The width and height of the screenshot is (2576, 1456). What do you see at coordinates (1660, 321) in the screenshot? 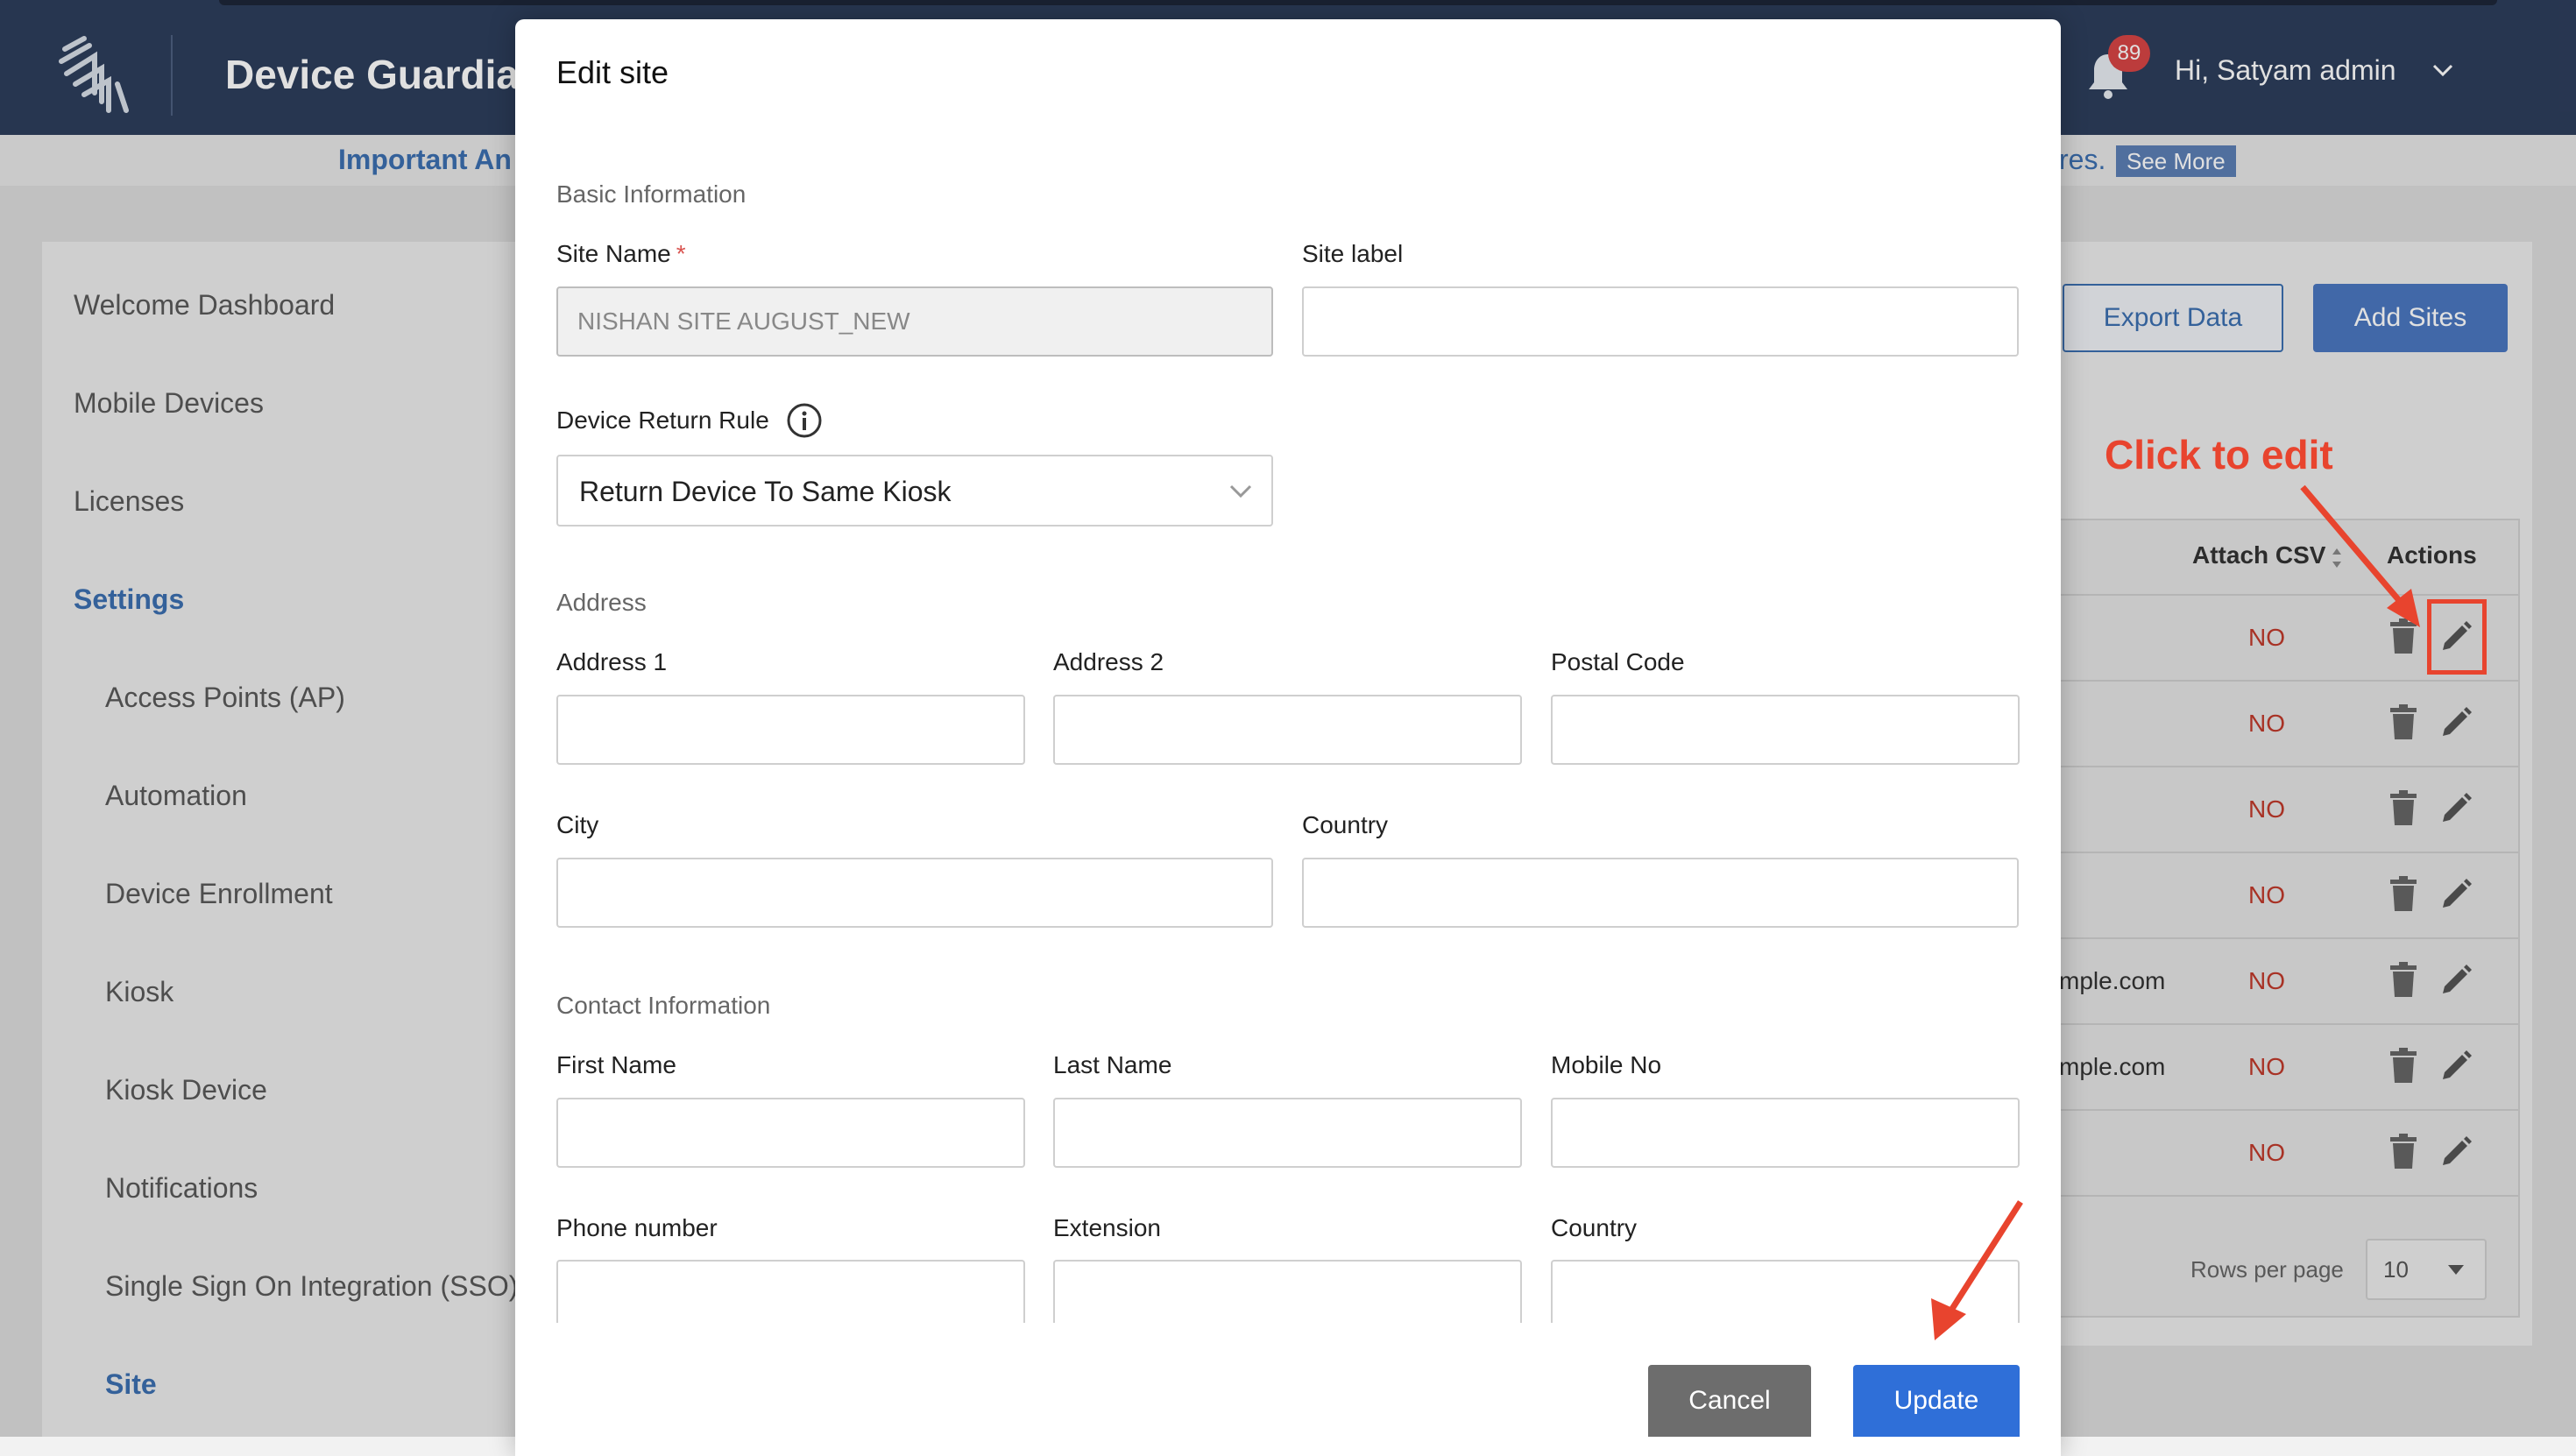
I see `site-label-input` at bounding box center [1660, 321].